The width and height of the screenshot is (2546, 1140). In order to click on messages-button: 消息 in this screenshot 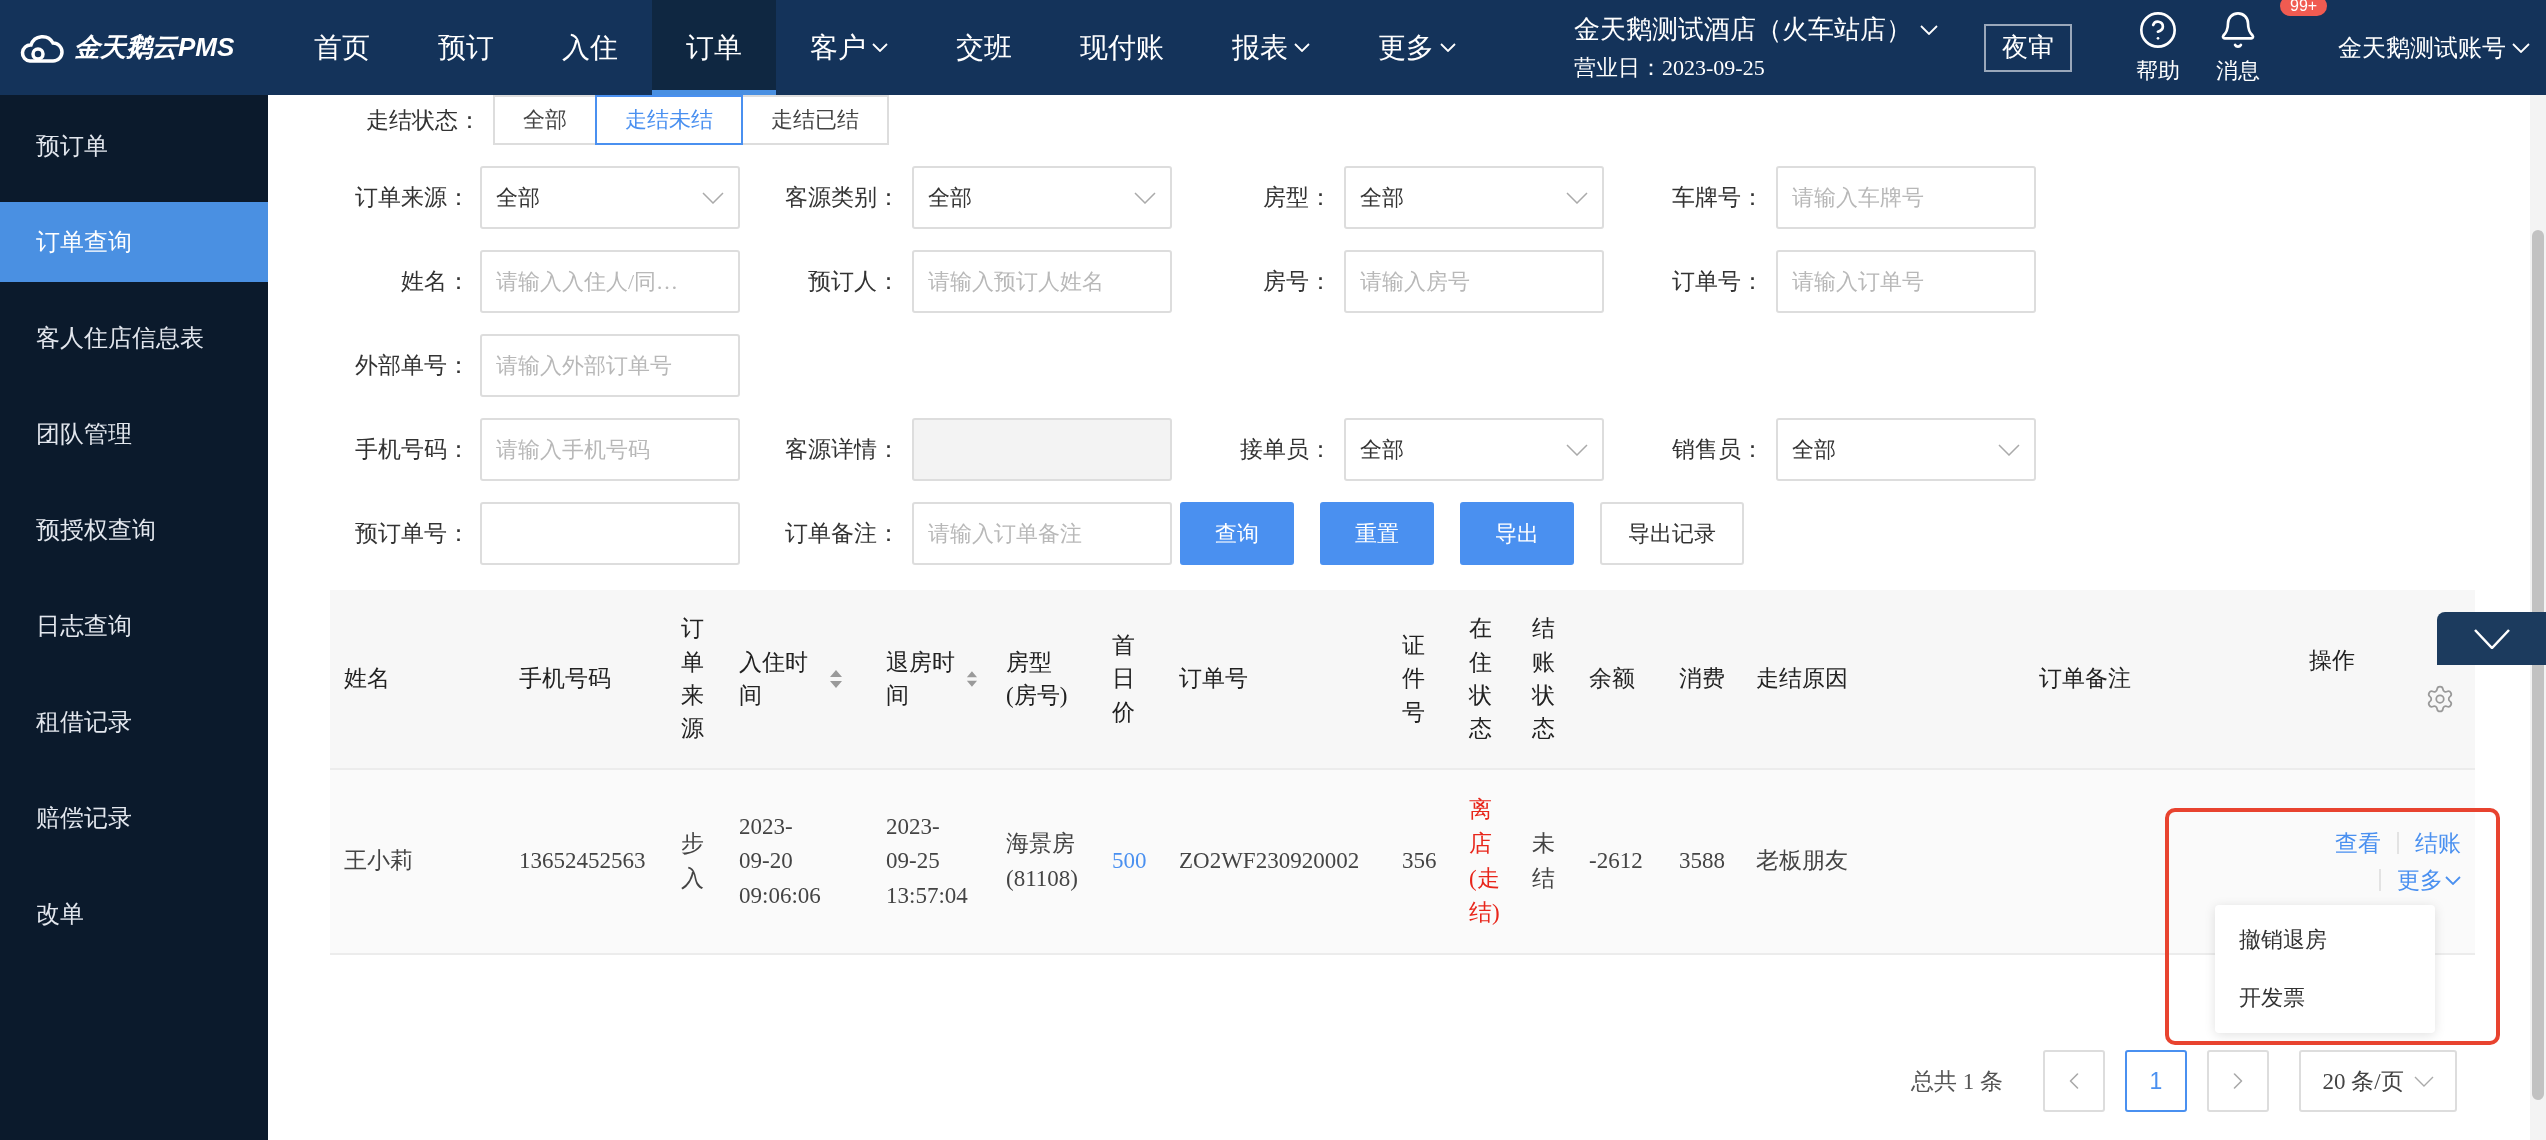, I will do `click(2238, 47)`.